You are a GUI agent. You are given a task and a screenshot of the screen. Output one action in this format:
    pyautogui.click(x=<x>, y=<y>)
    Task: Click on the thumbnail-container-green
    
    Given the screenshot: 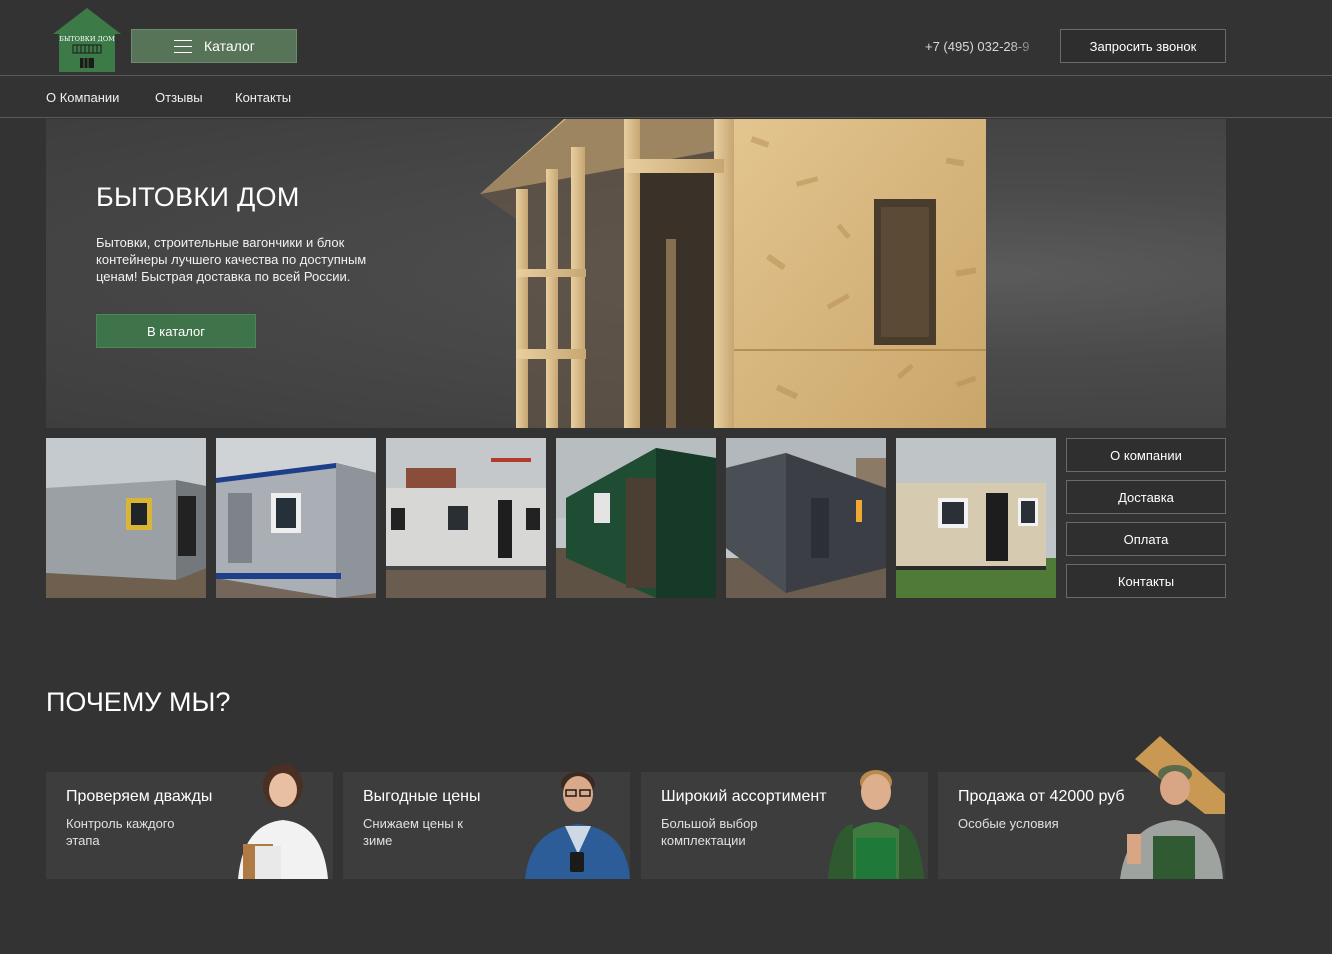 What is the action you would take?
    pyautogui.click(x=636, y=518)
    